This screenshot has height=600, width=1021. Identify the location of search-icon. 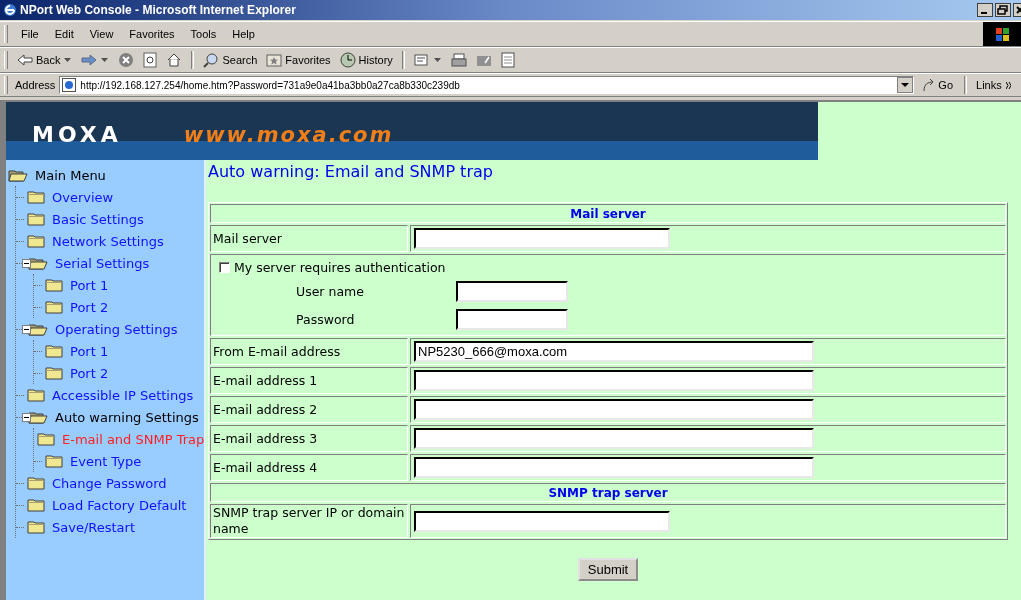
(211, 60).